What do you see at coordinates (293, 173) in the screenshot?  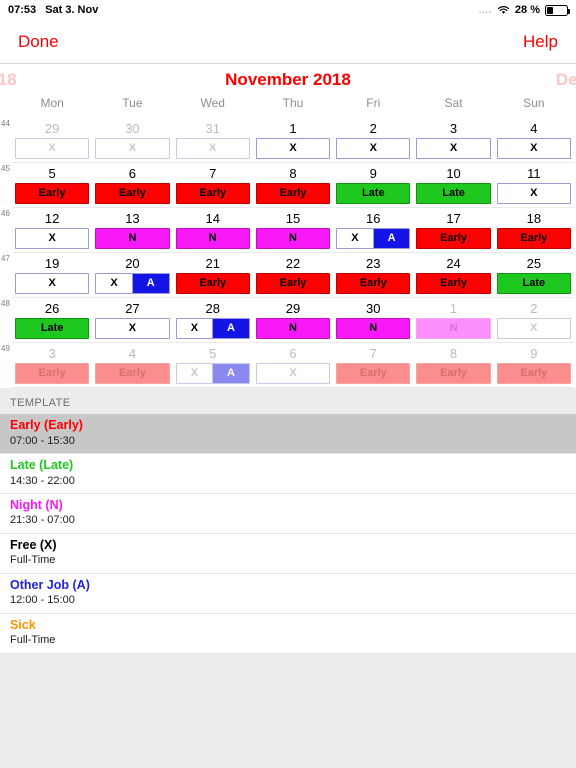 I see `day-number: 8` at bounding box center [293, 173].